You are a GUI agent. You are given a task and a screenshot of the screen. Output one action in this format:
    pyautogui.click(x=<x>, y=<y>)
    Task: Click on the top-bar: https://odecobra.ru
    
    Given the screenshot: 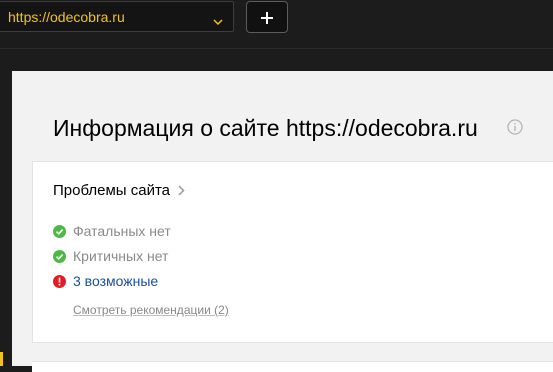 What is the action you would take?
    pyautogui.click(x=276, y=24)
    